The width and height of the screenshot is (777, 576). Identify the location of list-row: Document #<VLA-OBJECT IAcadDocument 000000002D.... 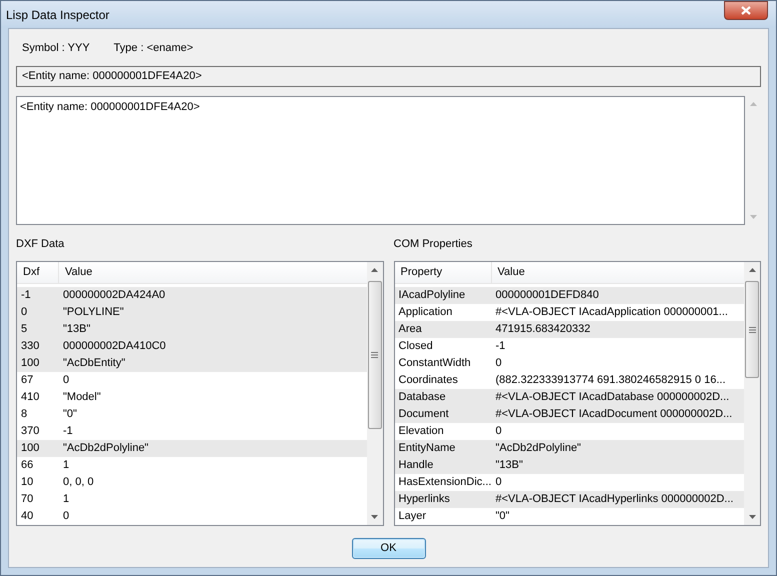
(569, 414).